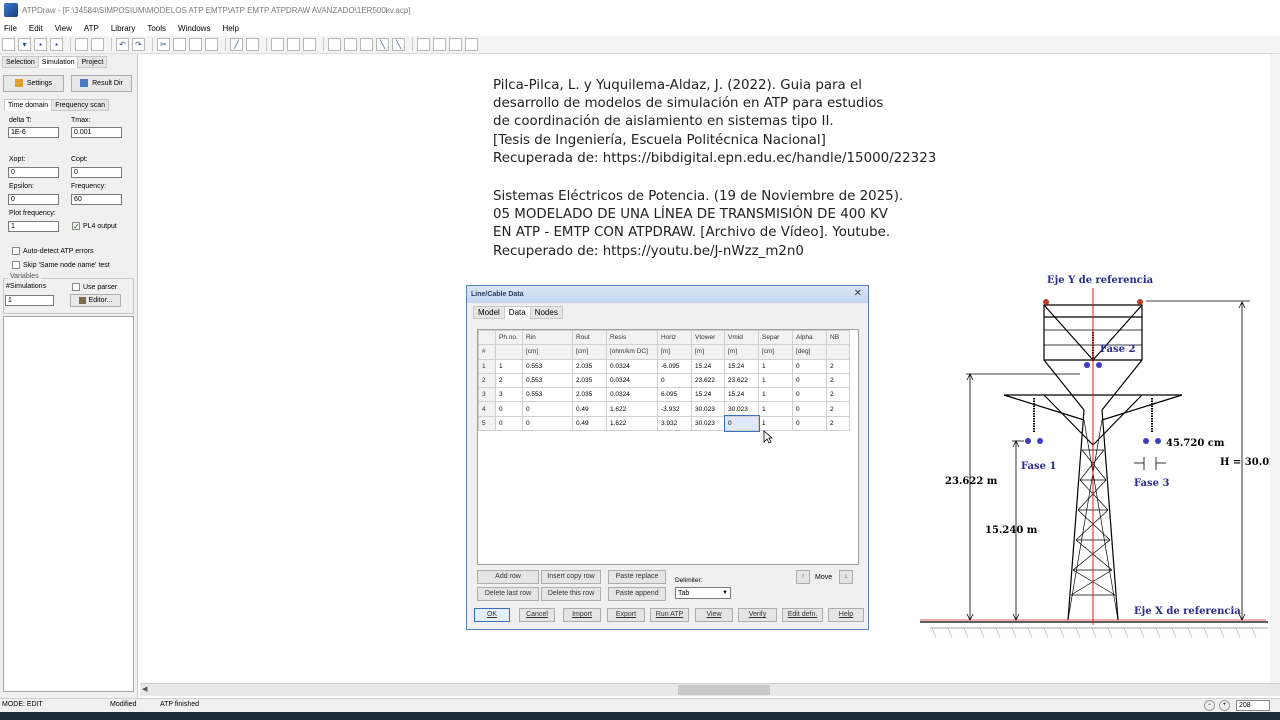 This screenshot has width=1280, height=720. Describe the element at coordinates (589, 337) in the screenshot. I see `col-header: Rout` at that location.